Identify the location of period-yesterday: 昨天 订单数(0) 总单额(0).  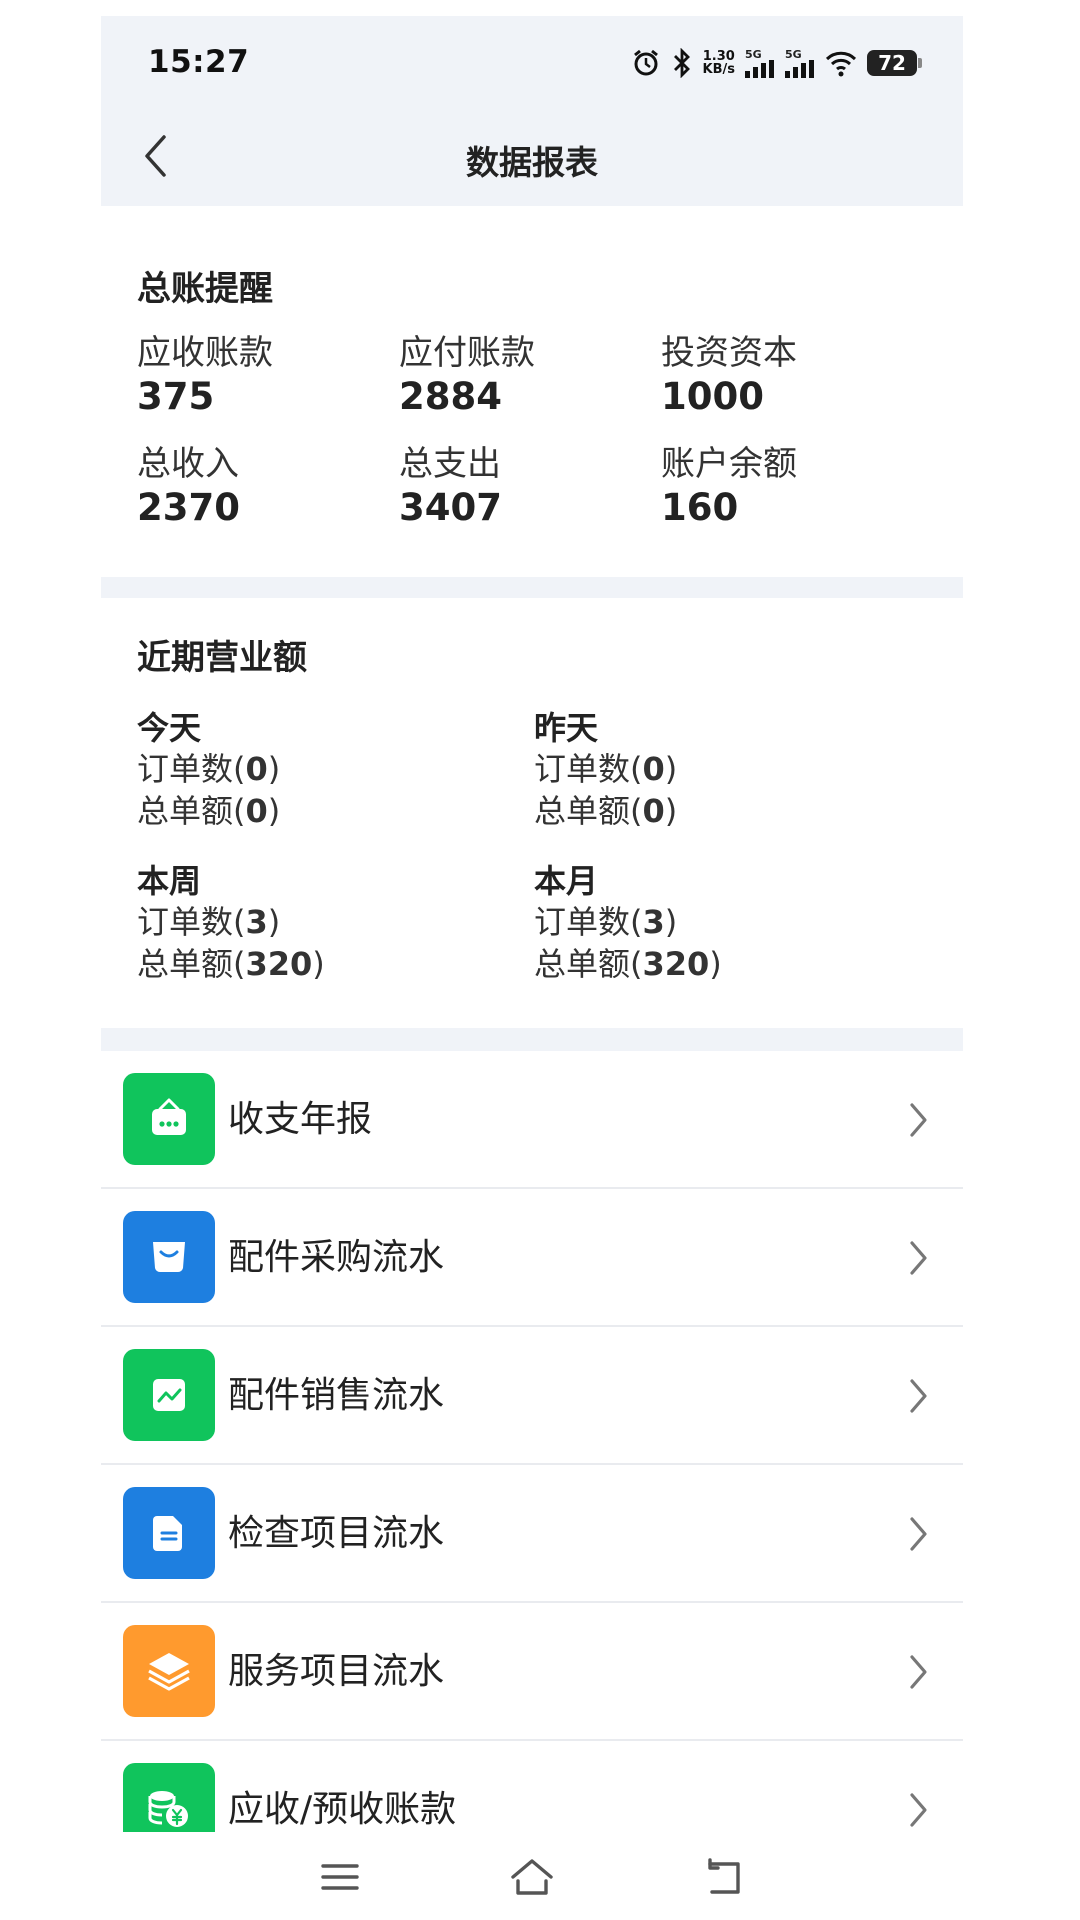
(724, 770).